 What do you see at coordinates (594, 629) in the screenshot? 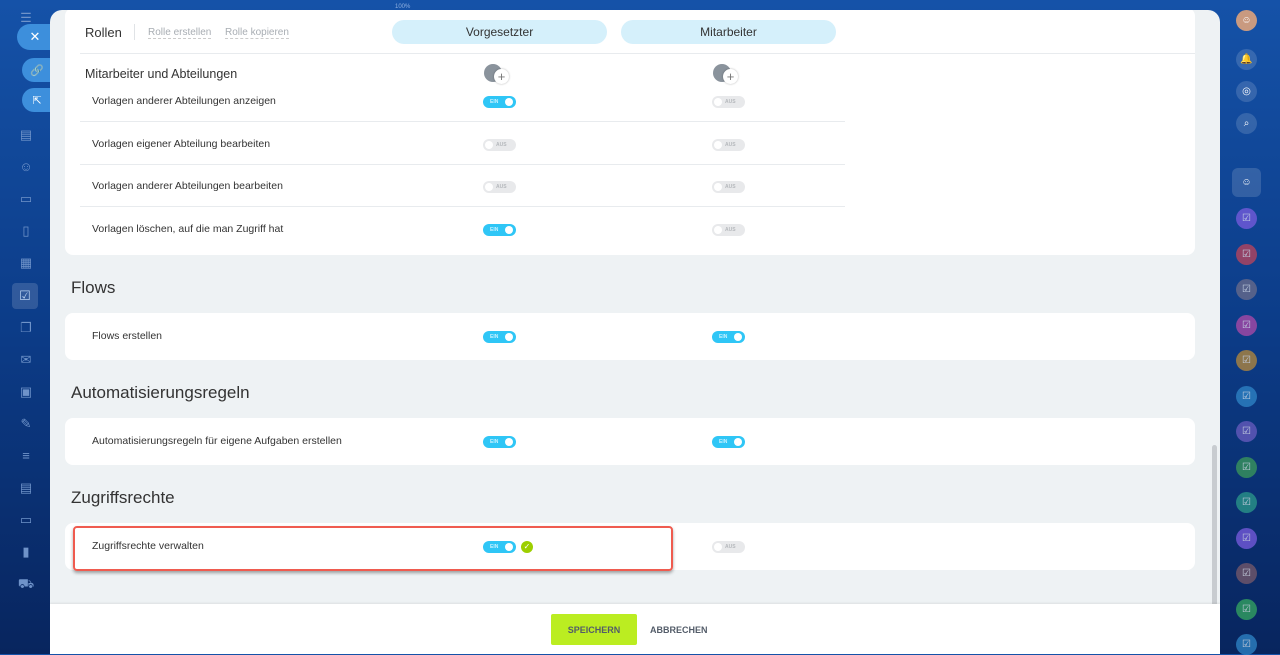
I see `save-button: SPEICHERN` at bounding box center [594, 629].